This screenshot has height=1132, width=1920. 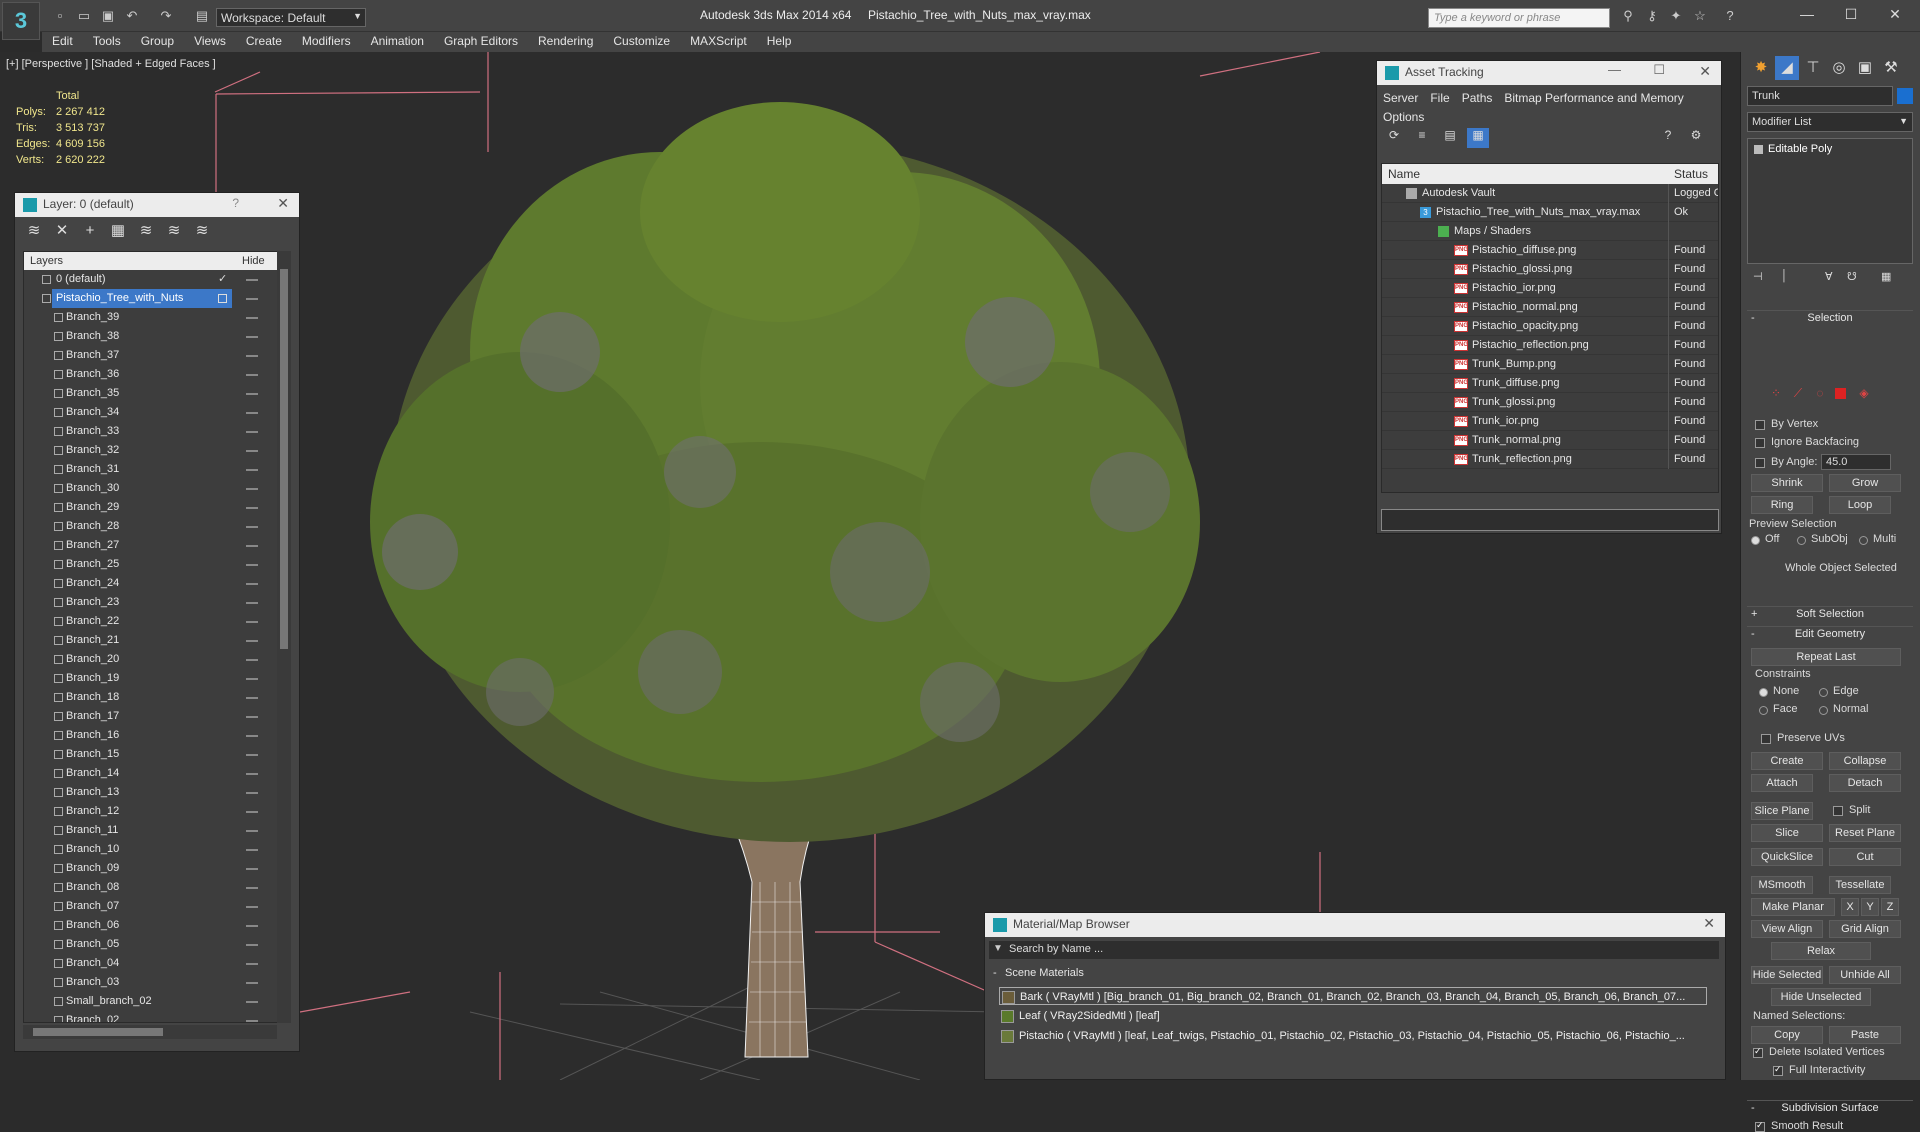 What do you see at coordinates (565, 41) in the screenshot?
I see `menu-rendering: Rendering` at bounding box center [565, 41].